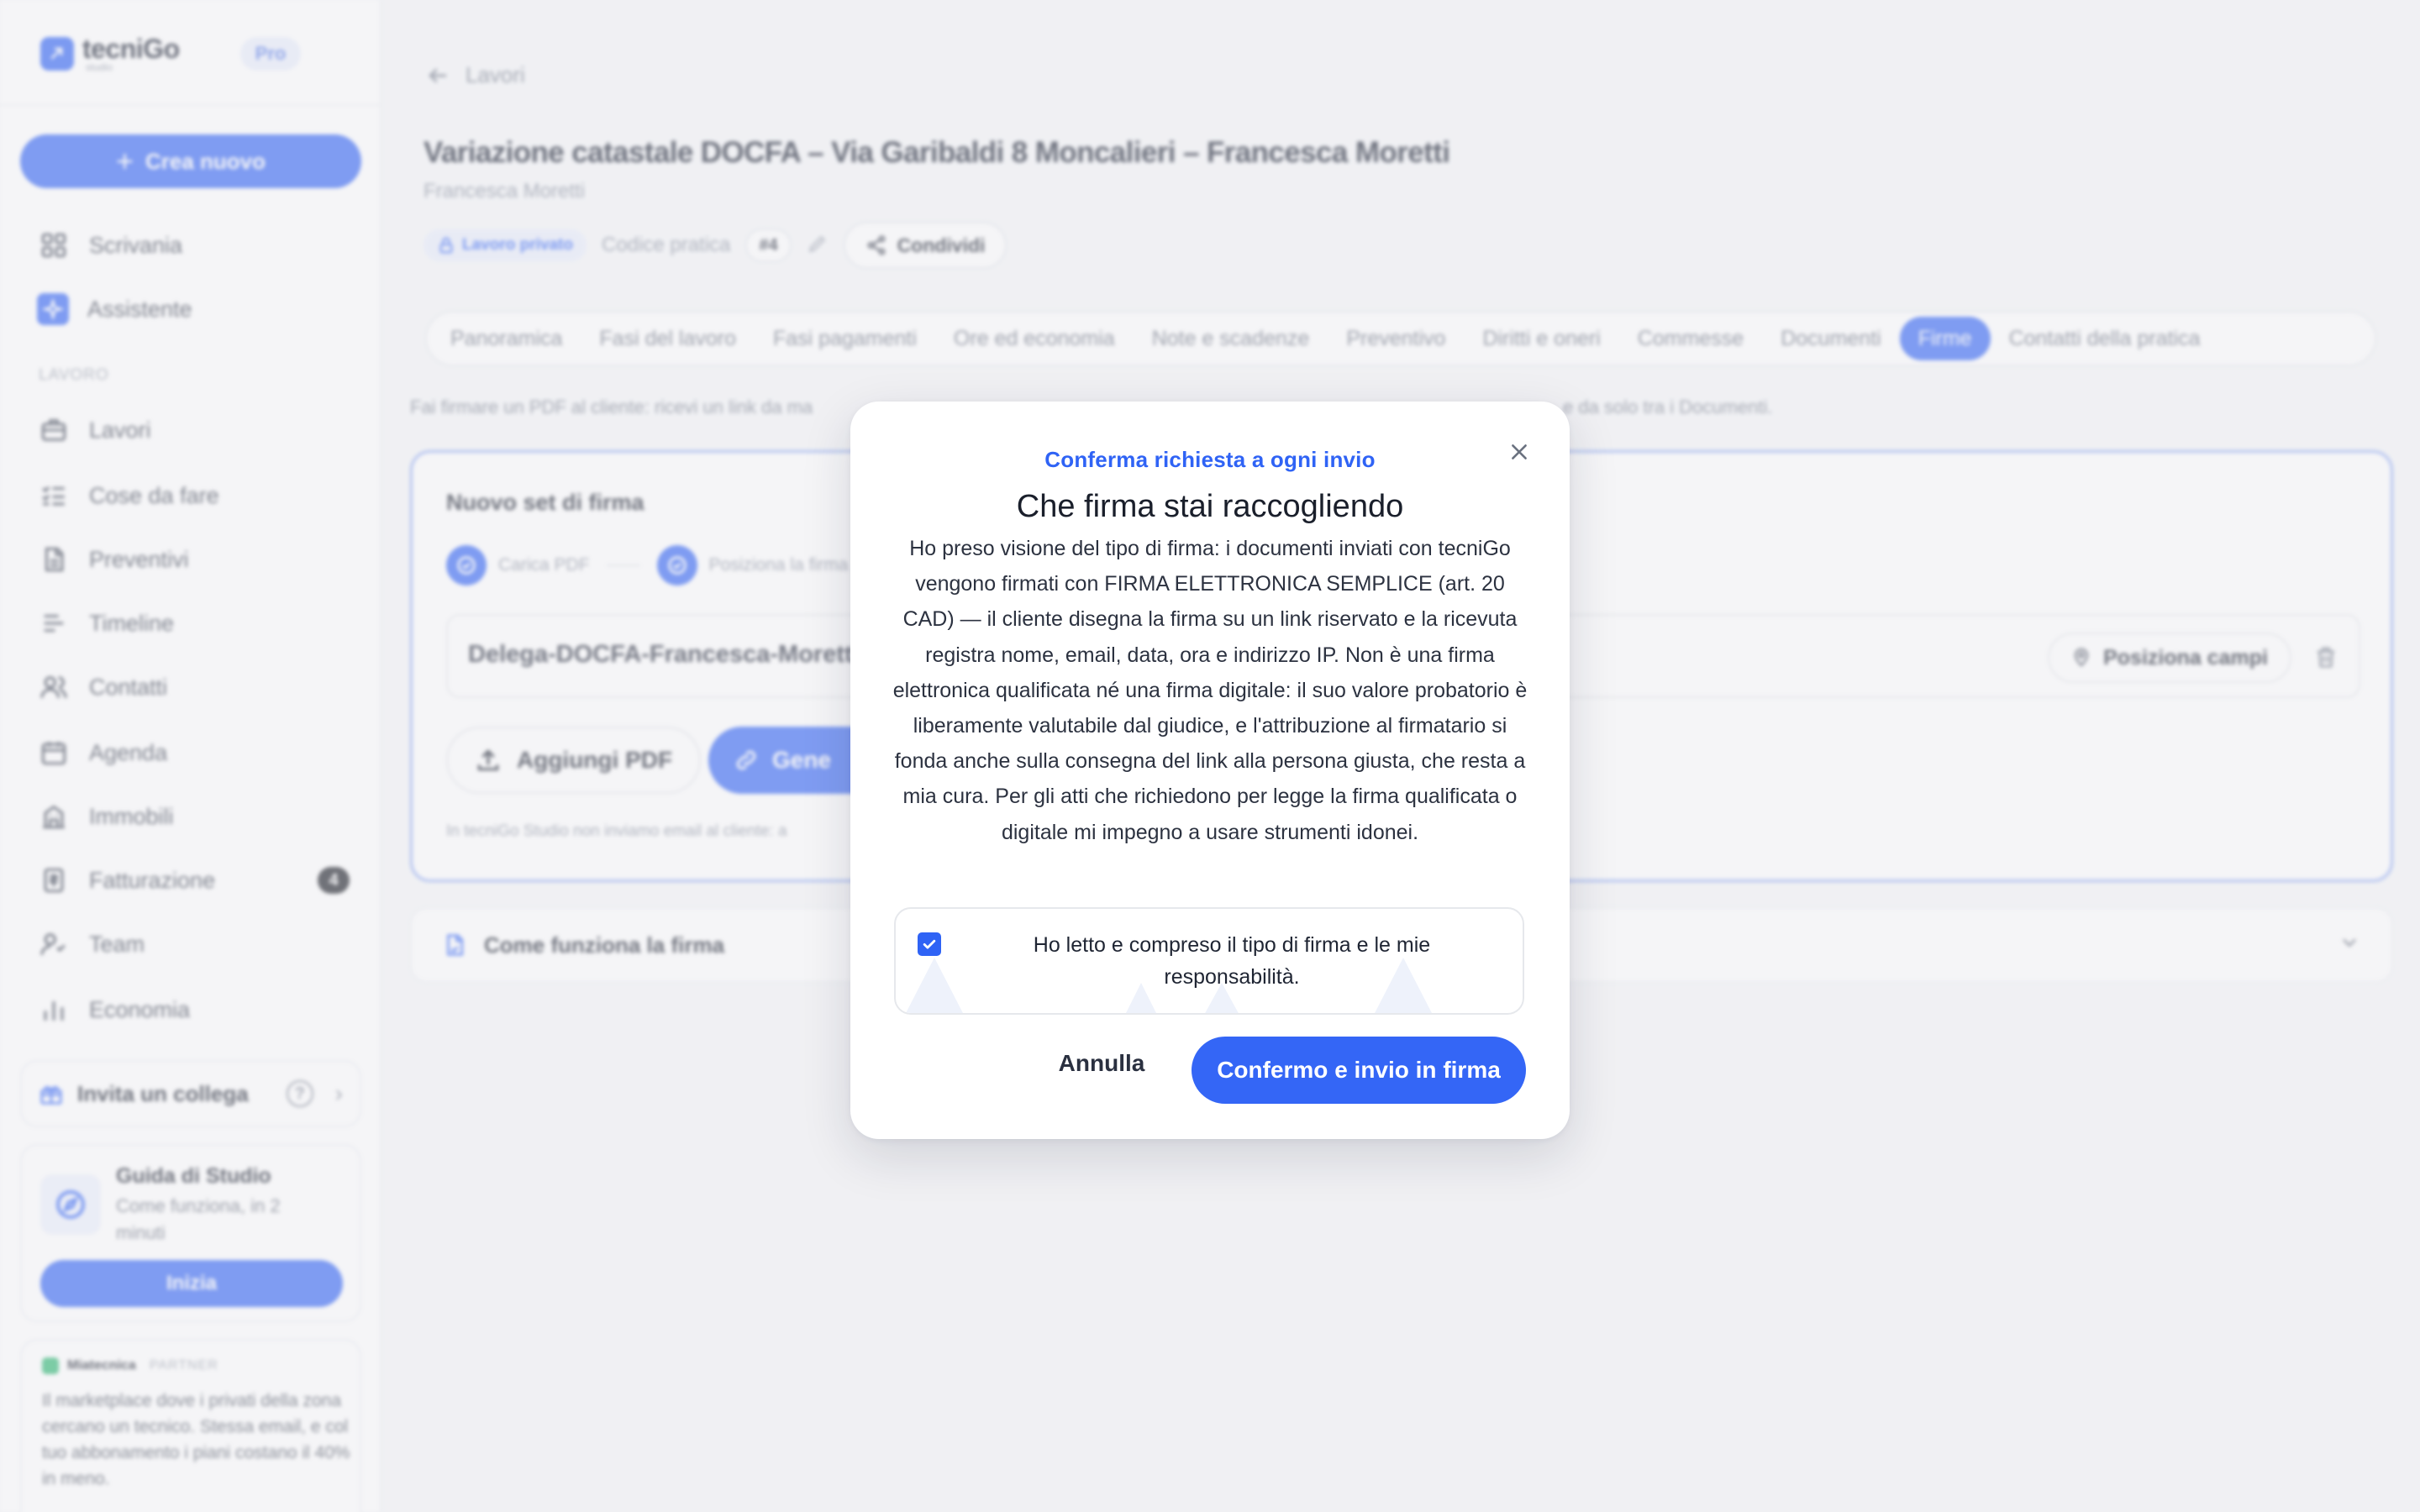  Describe the element at coordinates (1359, 1070) in the screenshot. I see `confirm-send-button: Confermo e invio in firma` at that location.